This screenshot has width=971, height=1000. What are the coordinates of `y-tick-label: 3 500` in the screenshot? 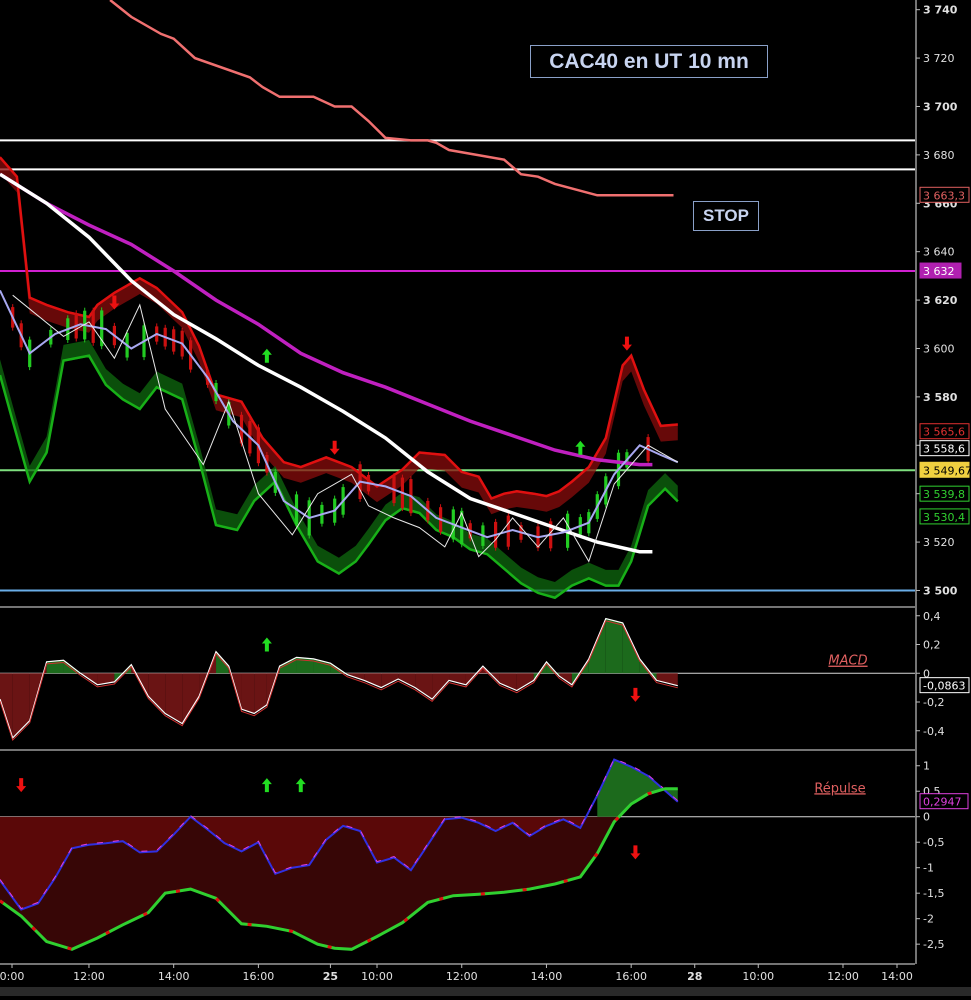 It's located at (940, 590).